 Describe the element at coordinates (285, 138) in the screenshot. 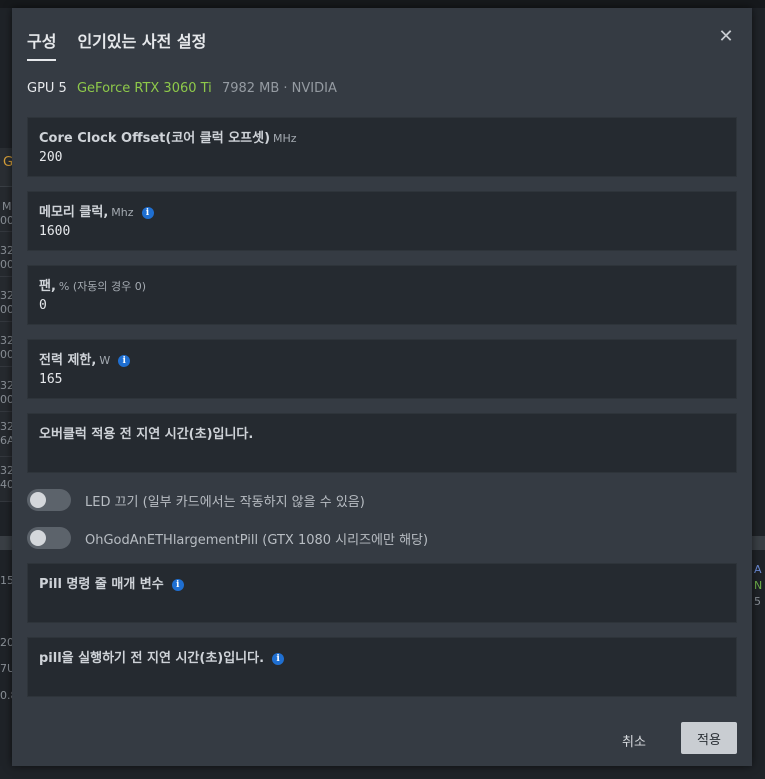

I see `core-clock-unit: MHz` at that location.